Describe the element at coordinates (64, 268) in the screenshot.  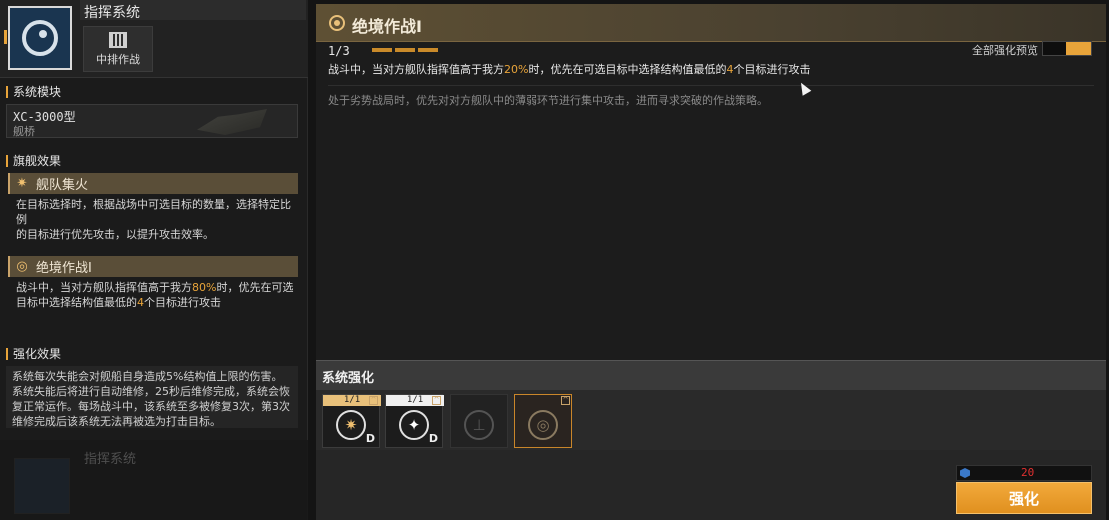
I see `effect-title-text: 绝境作战I` at that location.